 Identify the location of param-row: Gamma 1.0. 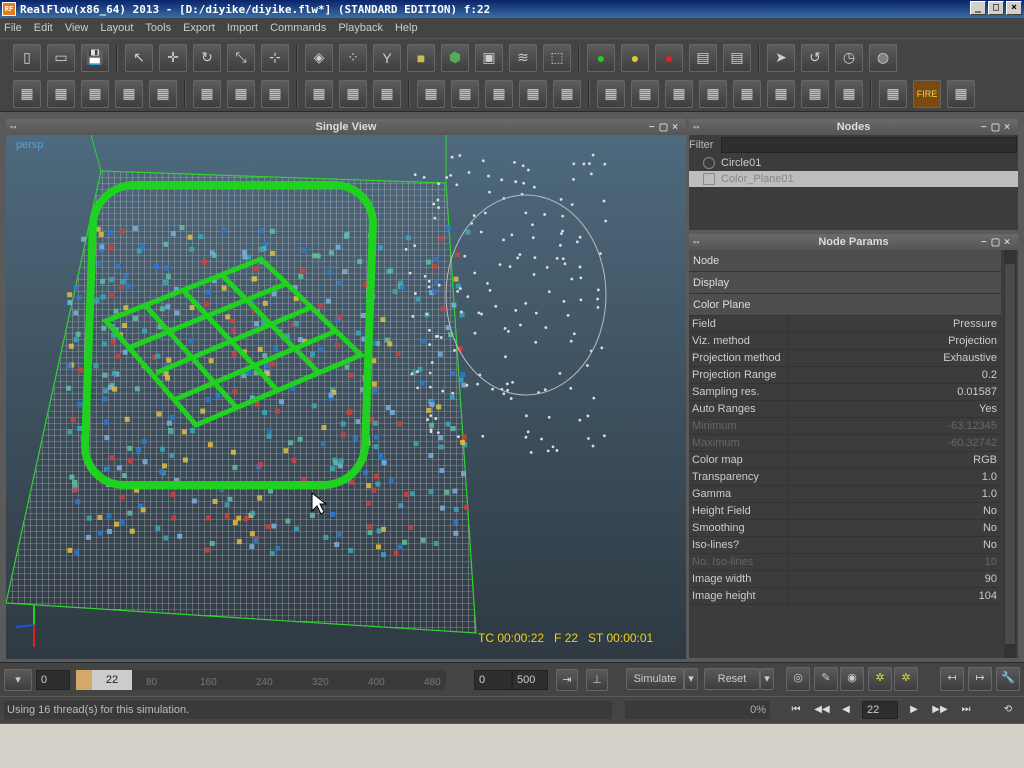
(845, 494).